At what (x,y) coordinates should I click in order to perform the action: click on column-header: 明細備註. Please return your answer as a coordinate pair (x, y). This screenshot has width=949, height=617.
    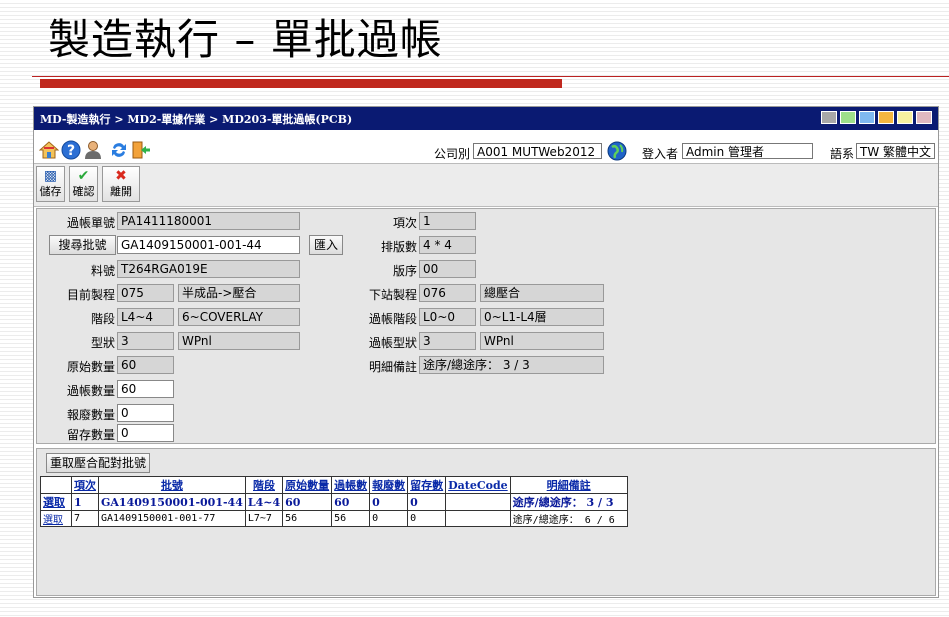
    Looking at the image, I should click on (568, 485).